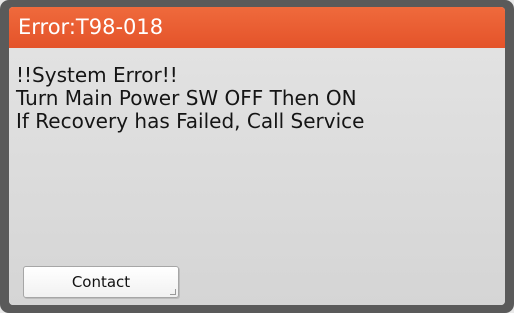 Image resolution: width=514 pixels, height=313 pixels. Describe the element at coordinates (173, 292) in the screenshot. I see `corner-grip-icon` at that location.